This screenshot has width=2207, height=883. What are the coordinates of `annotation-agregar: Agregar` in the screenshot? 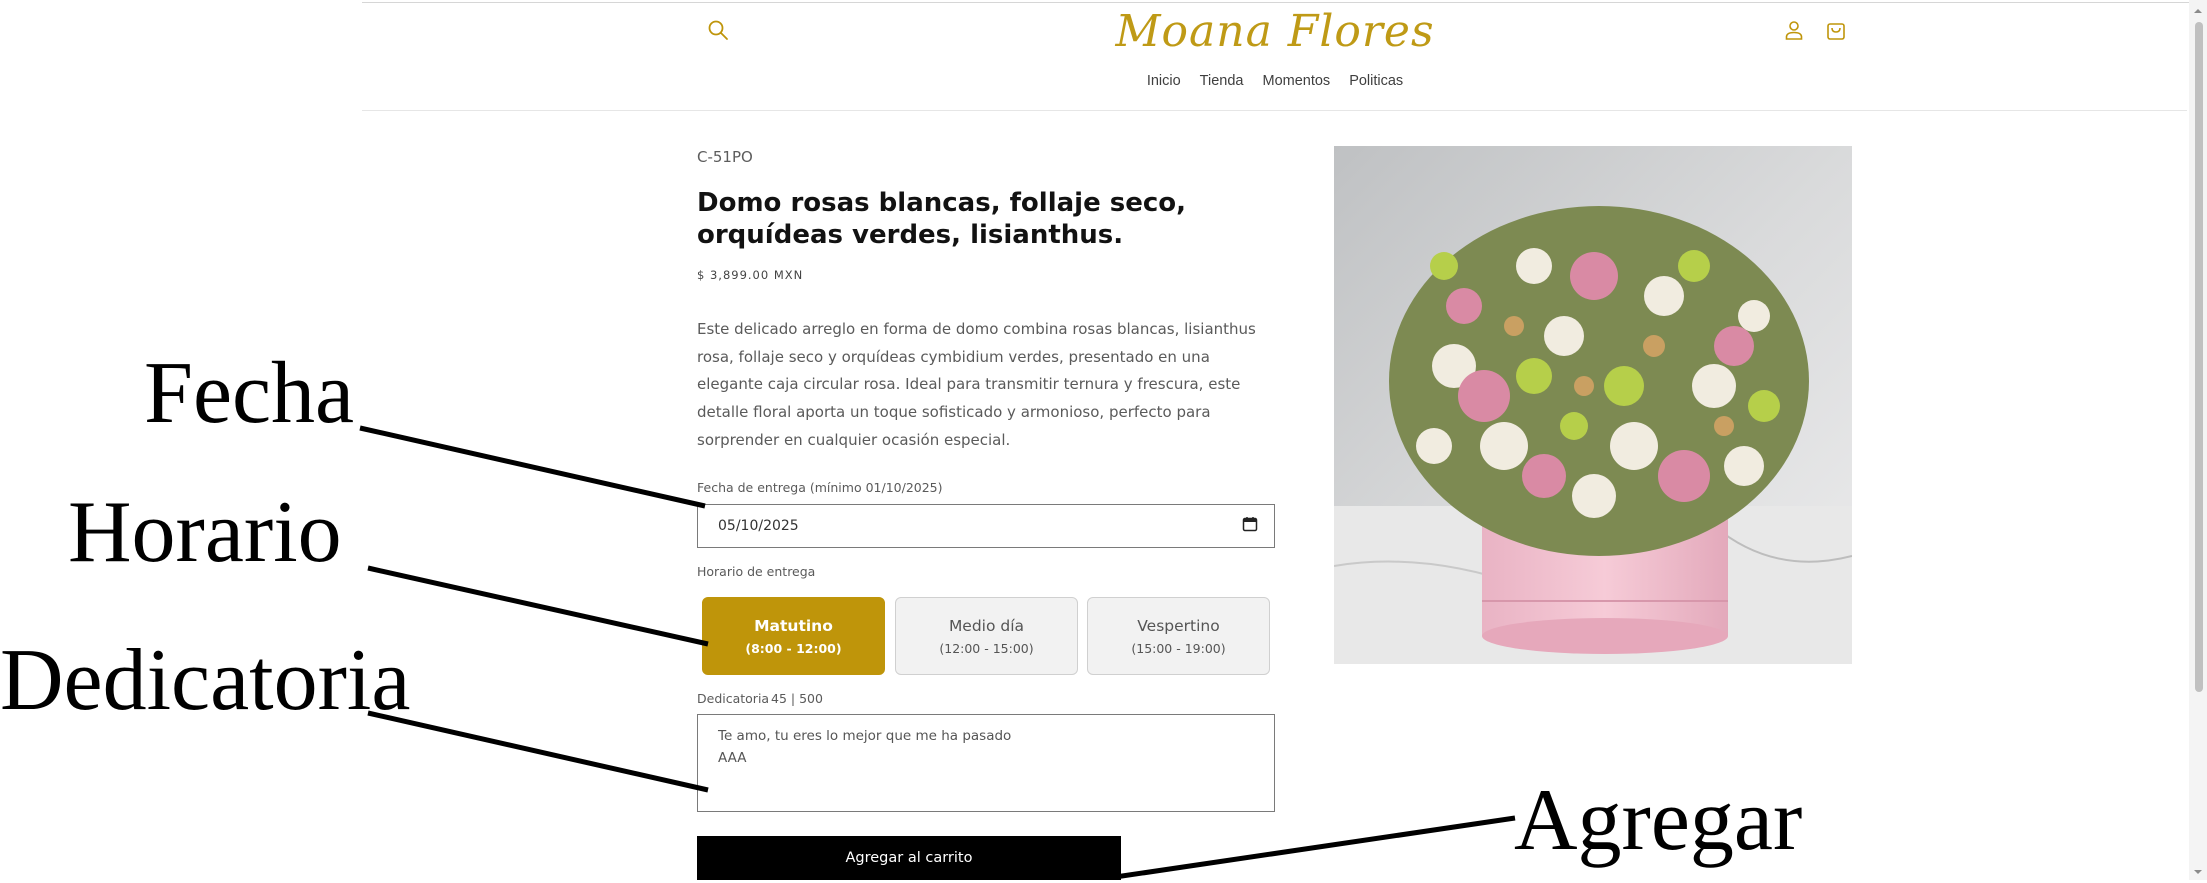 It's located at (1658, 820).